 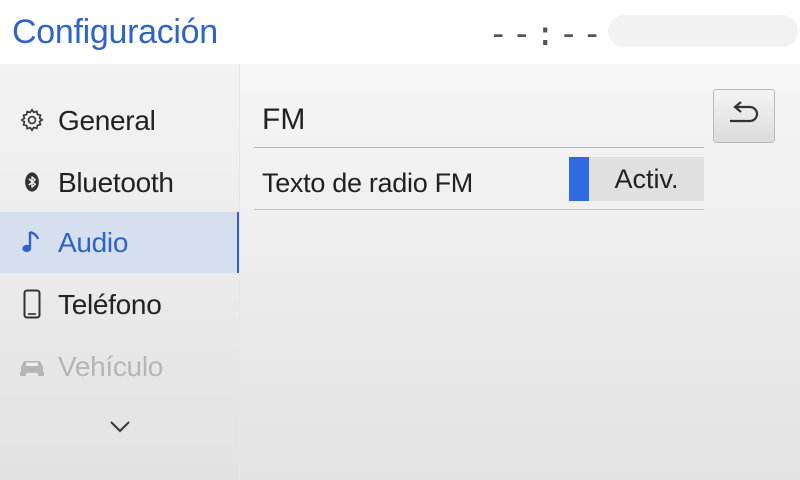 I want to click on setting-row-fm-radio-text: Texto de radio FM Activ., so click(x=479, y=179).